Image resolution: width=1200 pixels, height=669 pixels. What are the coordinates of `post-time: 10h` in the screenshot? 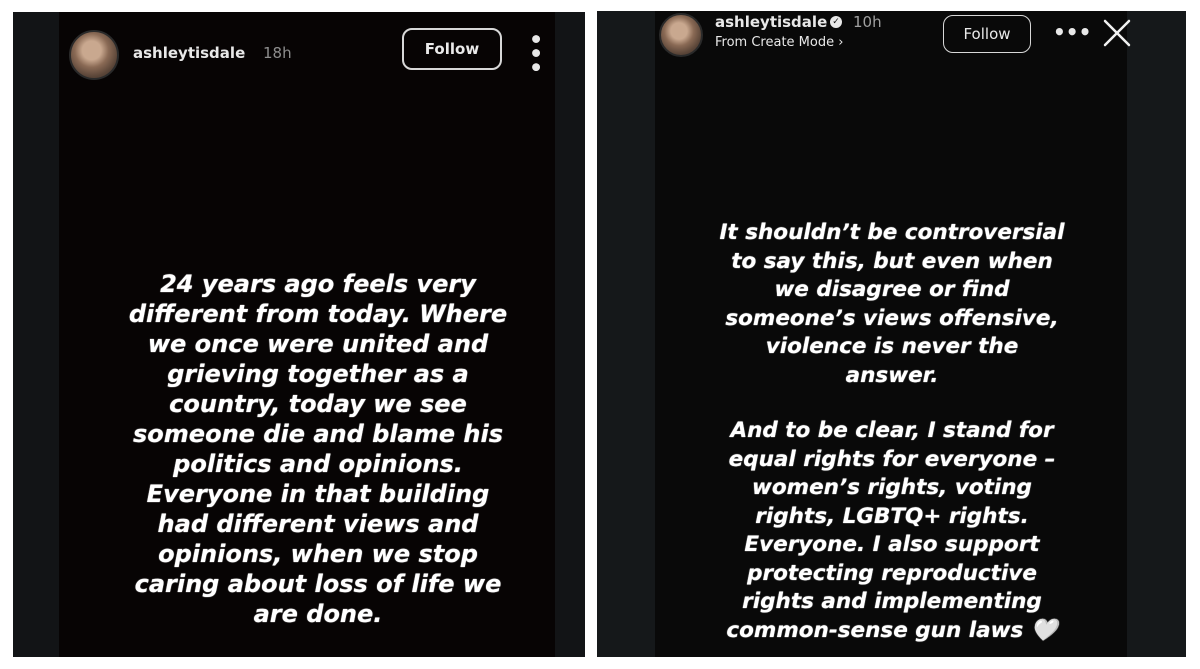 It's located at (867, 22).